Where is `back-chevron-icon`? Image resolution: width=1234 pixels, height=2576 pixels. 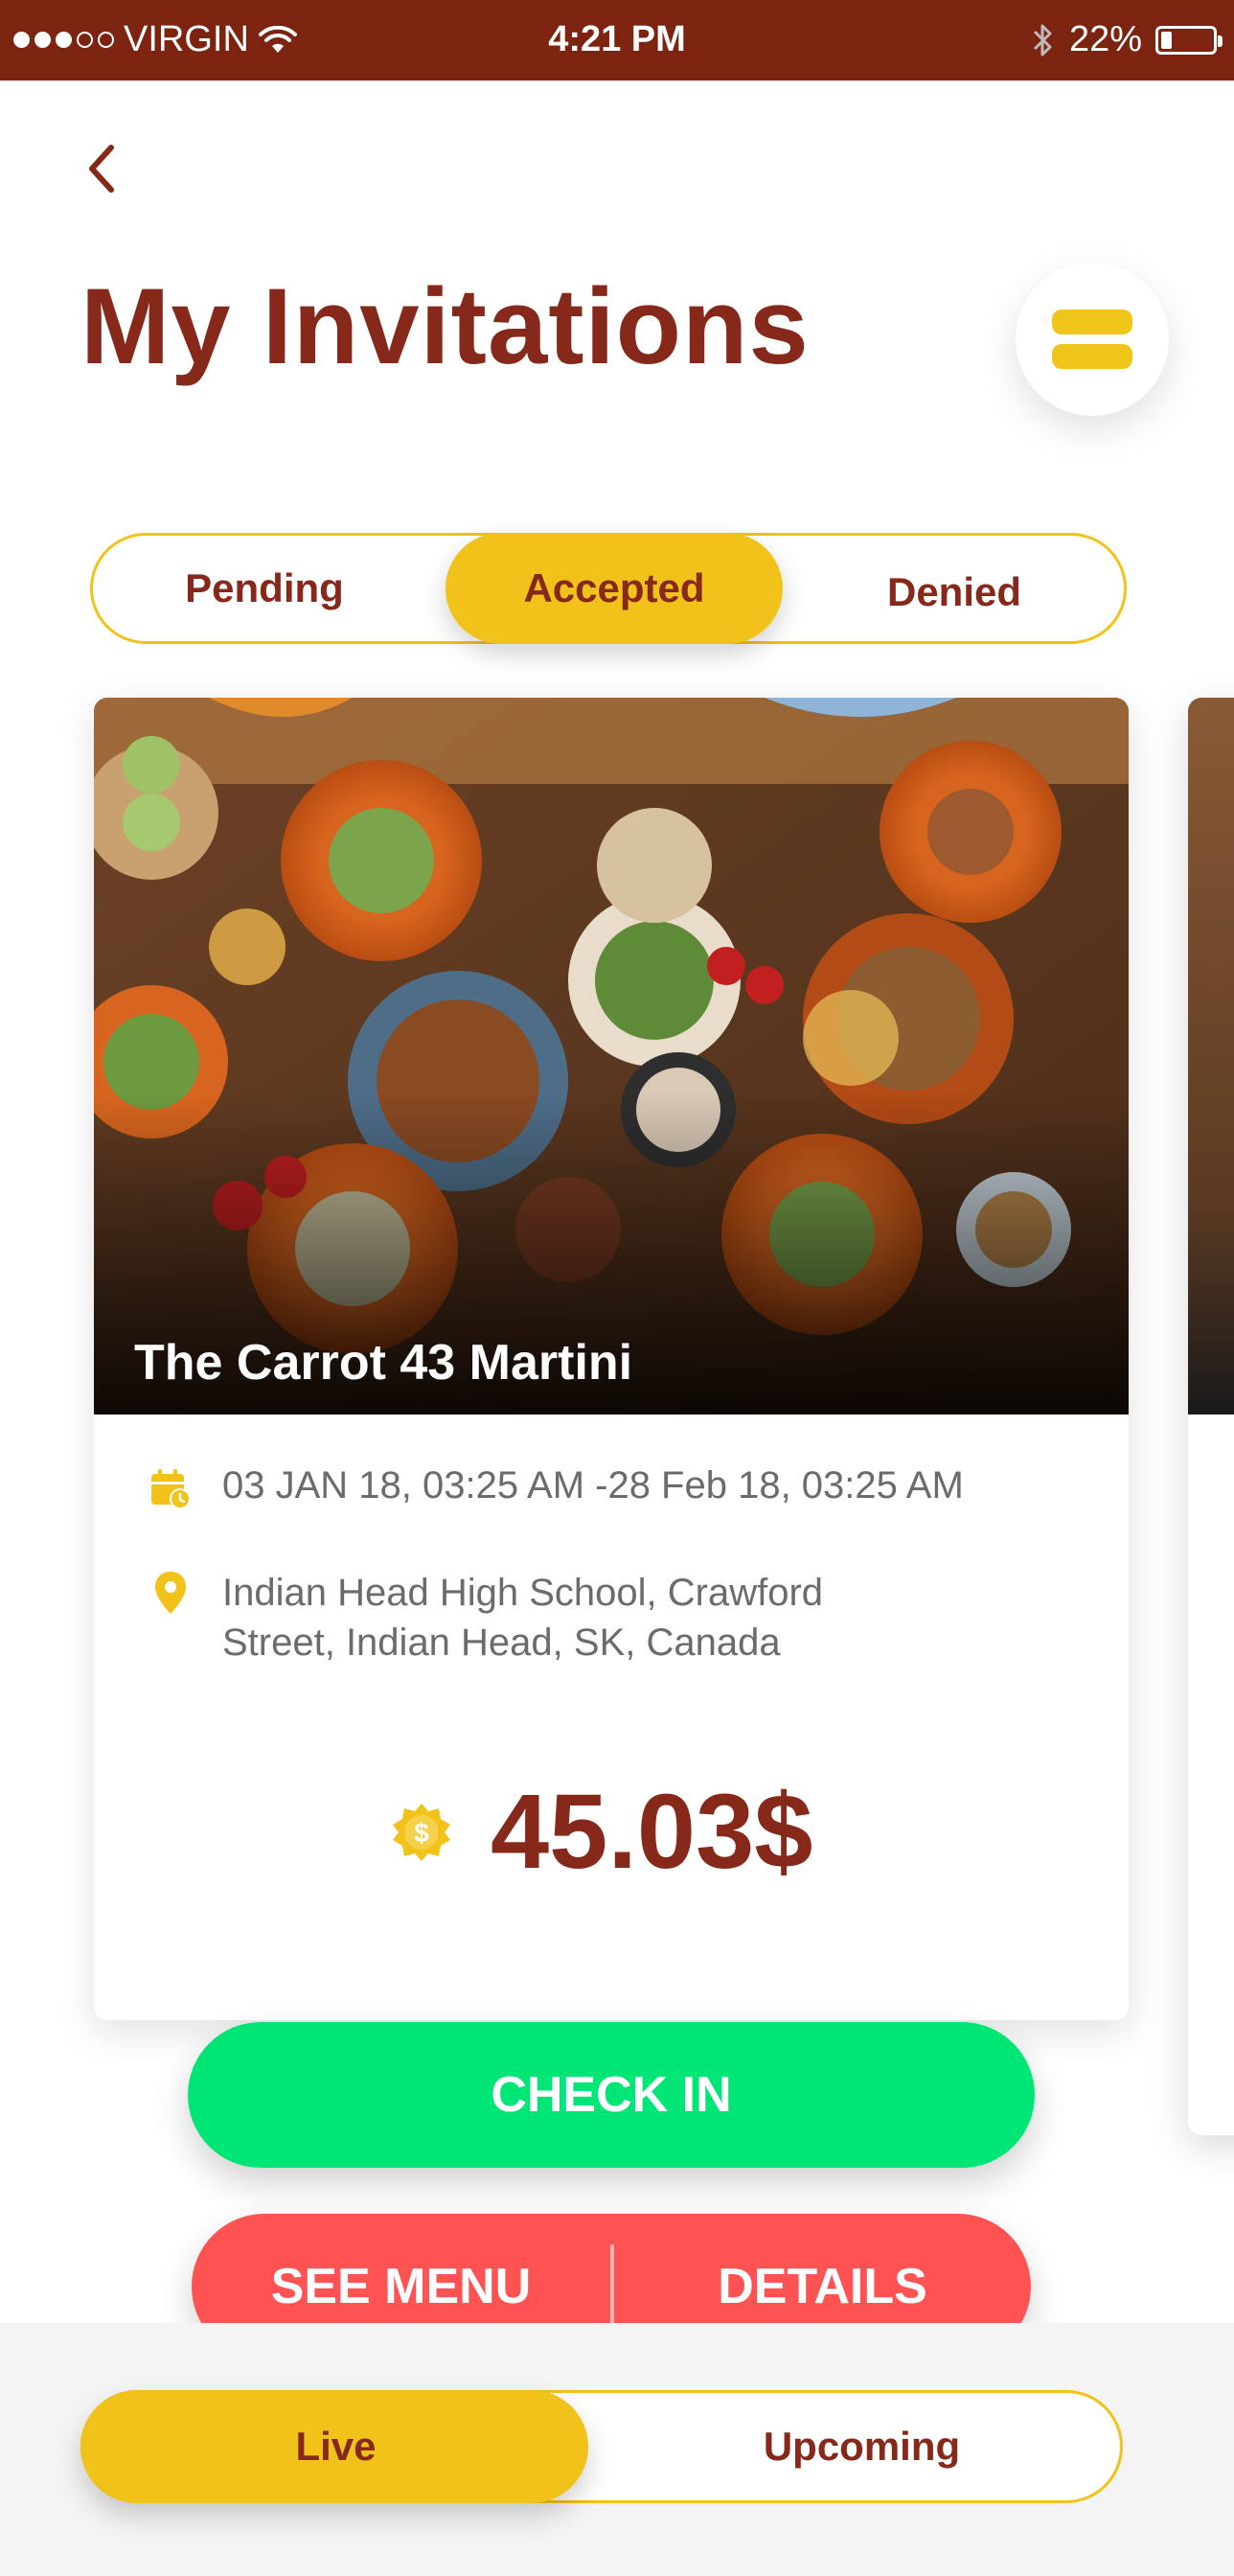 back-chevron-icon is located at coordinates (101, 169).